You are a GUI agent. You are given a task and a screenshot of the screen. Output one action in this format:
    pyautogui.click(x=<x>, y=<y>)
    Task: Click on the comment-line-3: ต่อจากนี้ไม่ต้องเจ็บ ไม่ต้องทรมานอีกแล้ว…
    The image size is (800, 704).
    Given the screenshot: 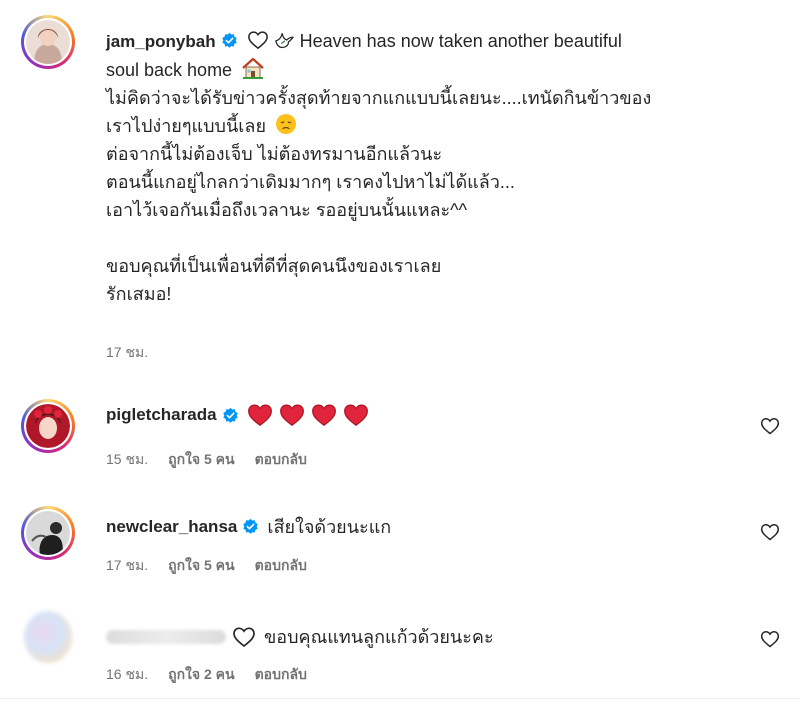 What is the action you would take?
    pyautogui.click(x=274, y=154)
    